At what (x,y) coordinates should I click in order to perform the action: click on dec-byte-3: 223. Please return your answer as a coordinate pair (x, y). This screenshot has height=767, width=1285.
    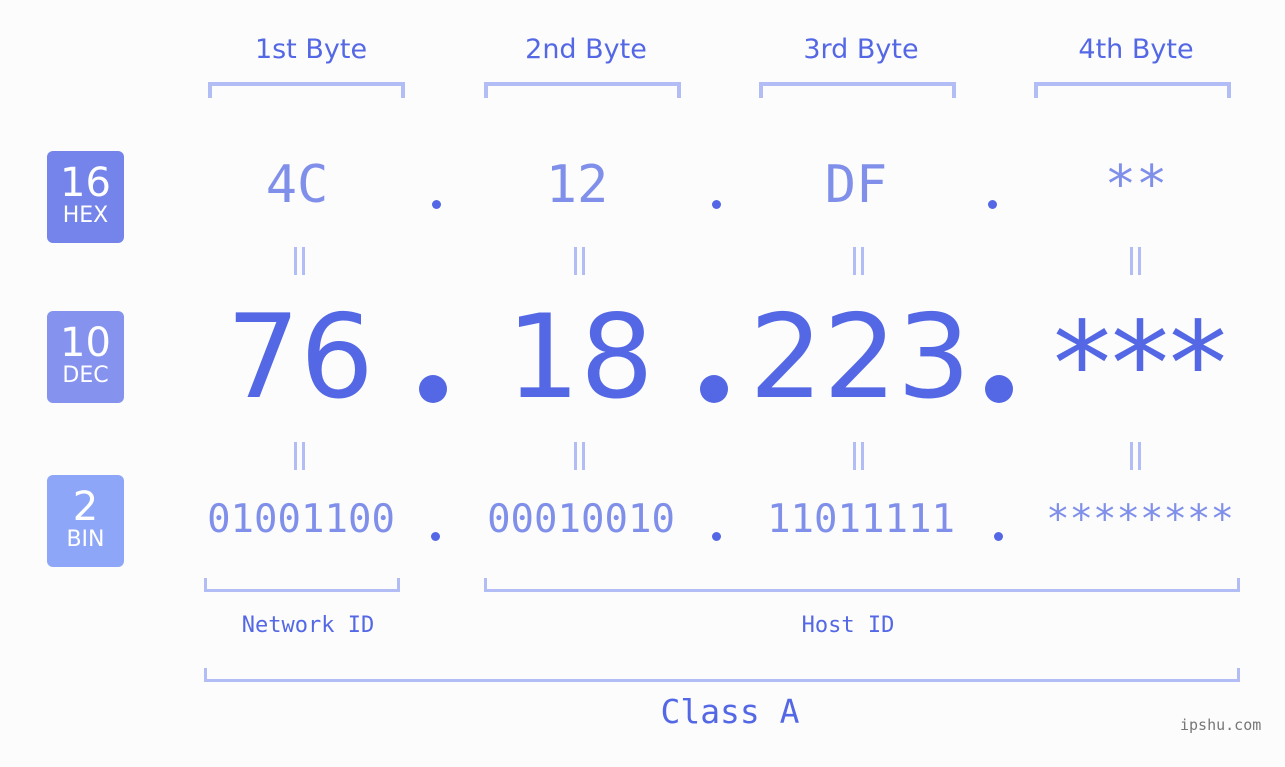
    Looking at the image, I should click on (860, 357).